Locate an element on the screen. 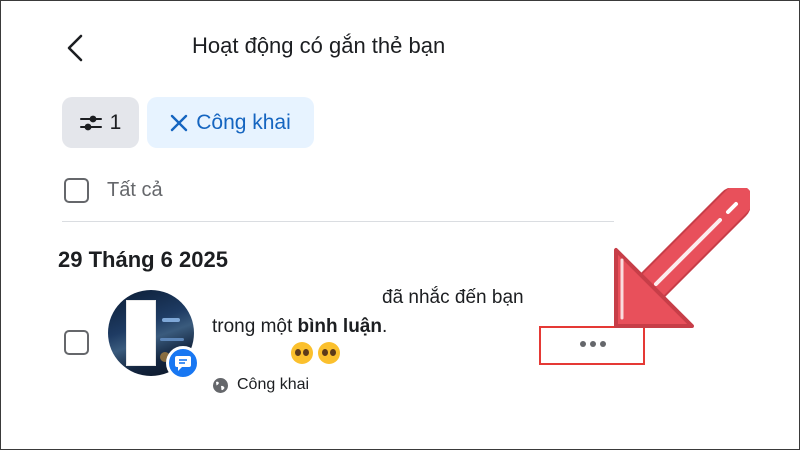 This screenshot has height=450, width=800. more-horizontal-icon is located at coordinates (593, 344).